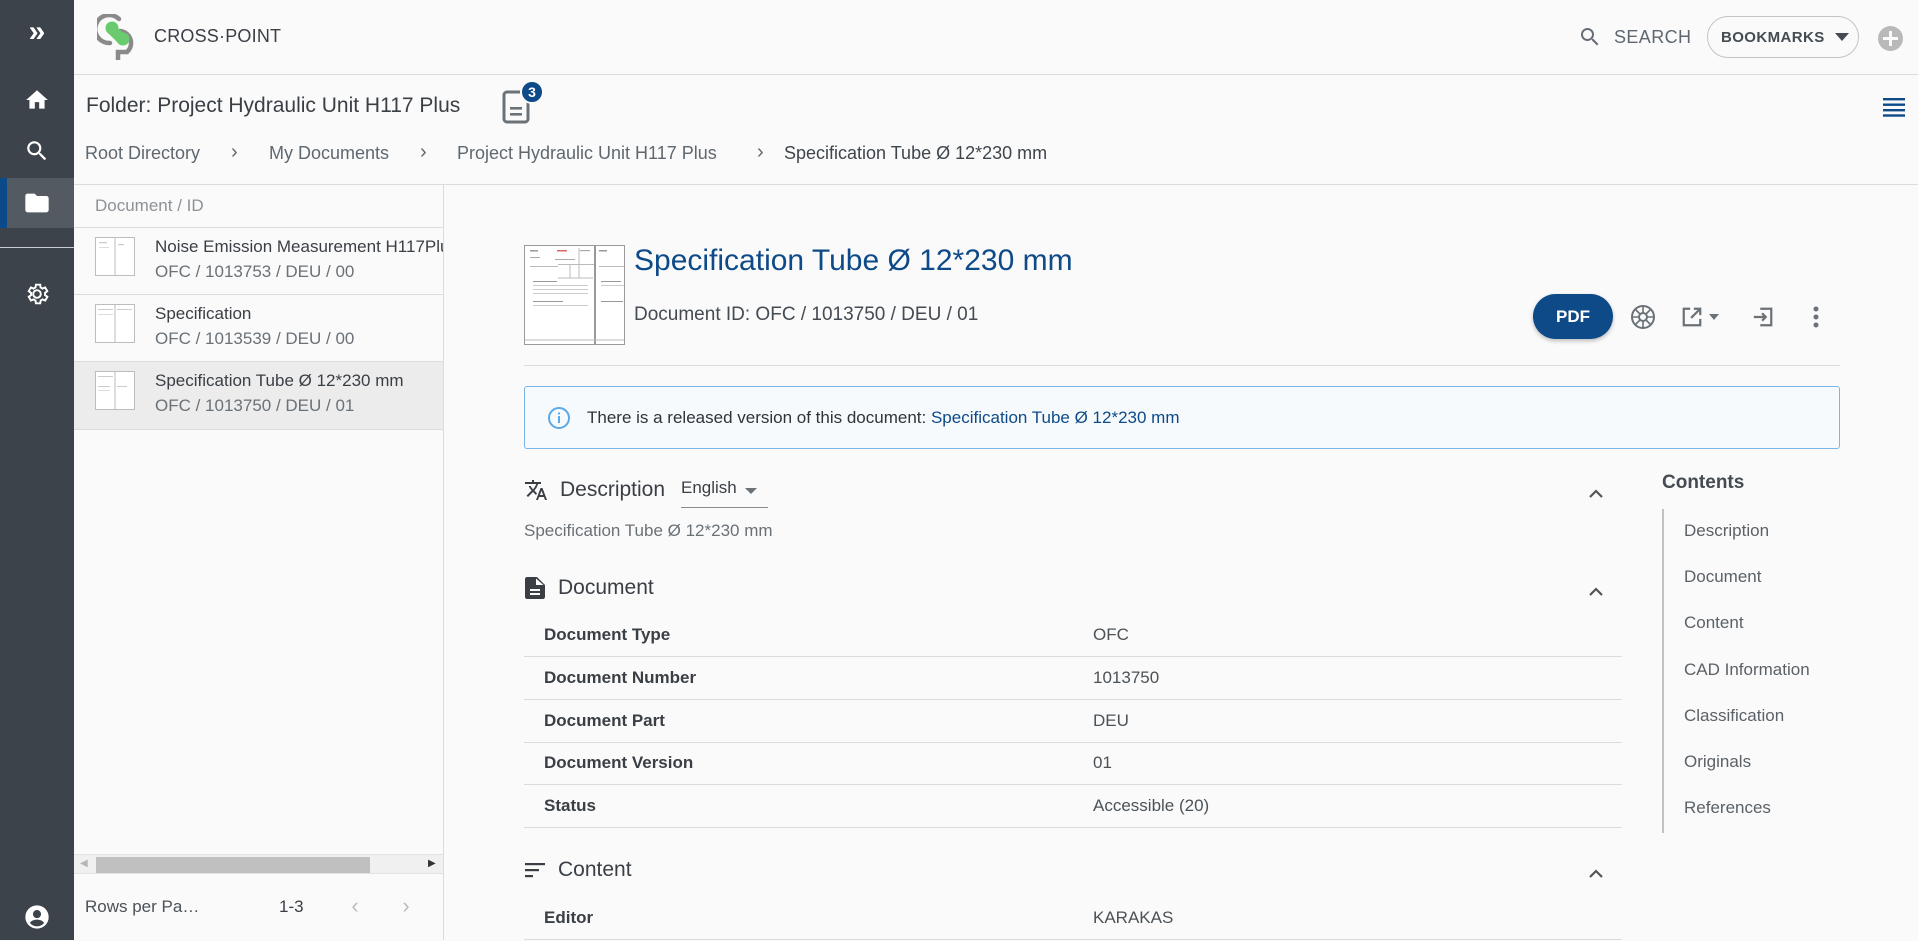 This screenshot has width=1918, height=941. I want to click on property-value: OFC, so click(1111, 634).